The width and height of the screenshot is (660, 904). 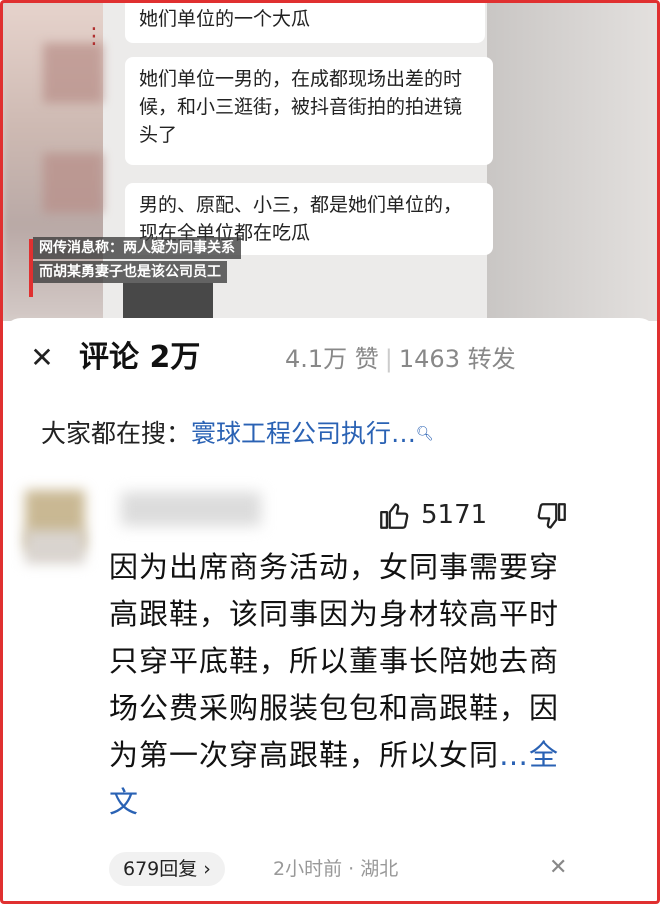 I want to click on likes-count: 4.1万 赞, so click(x=332, y=359).